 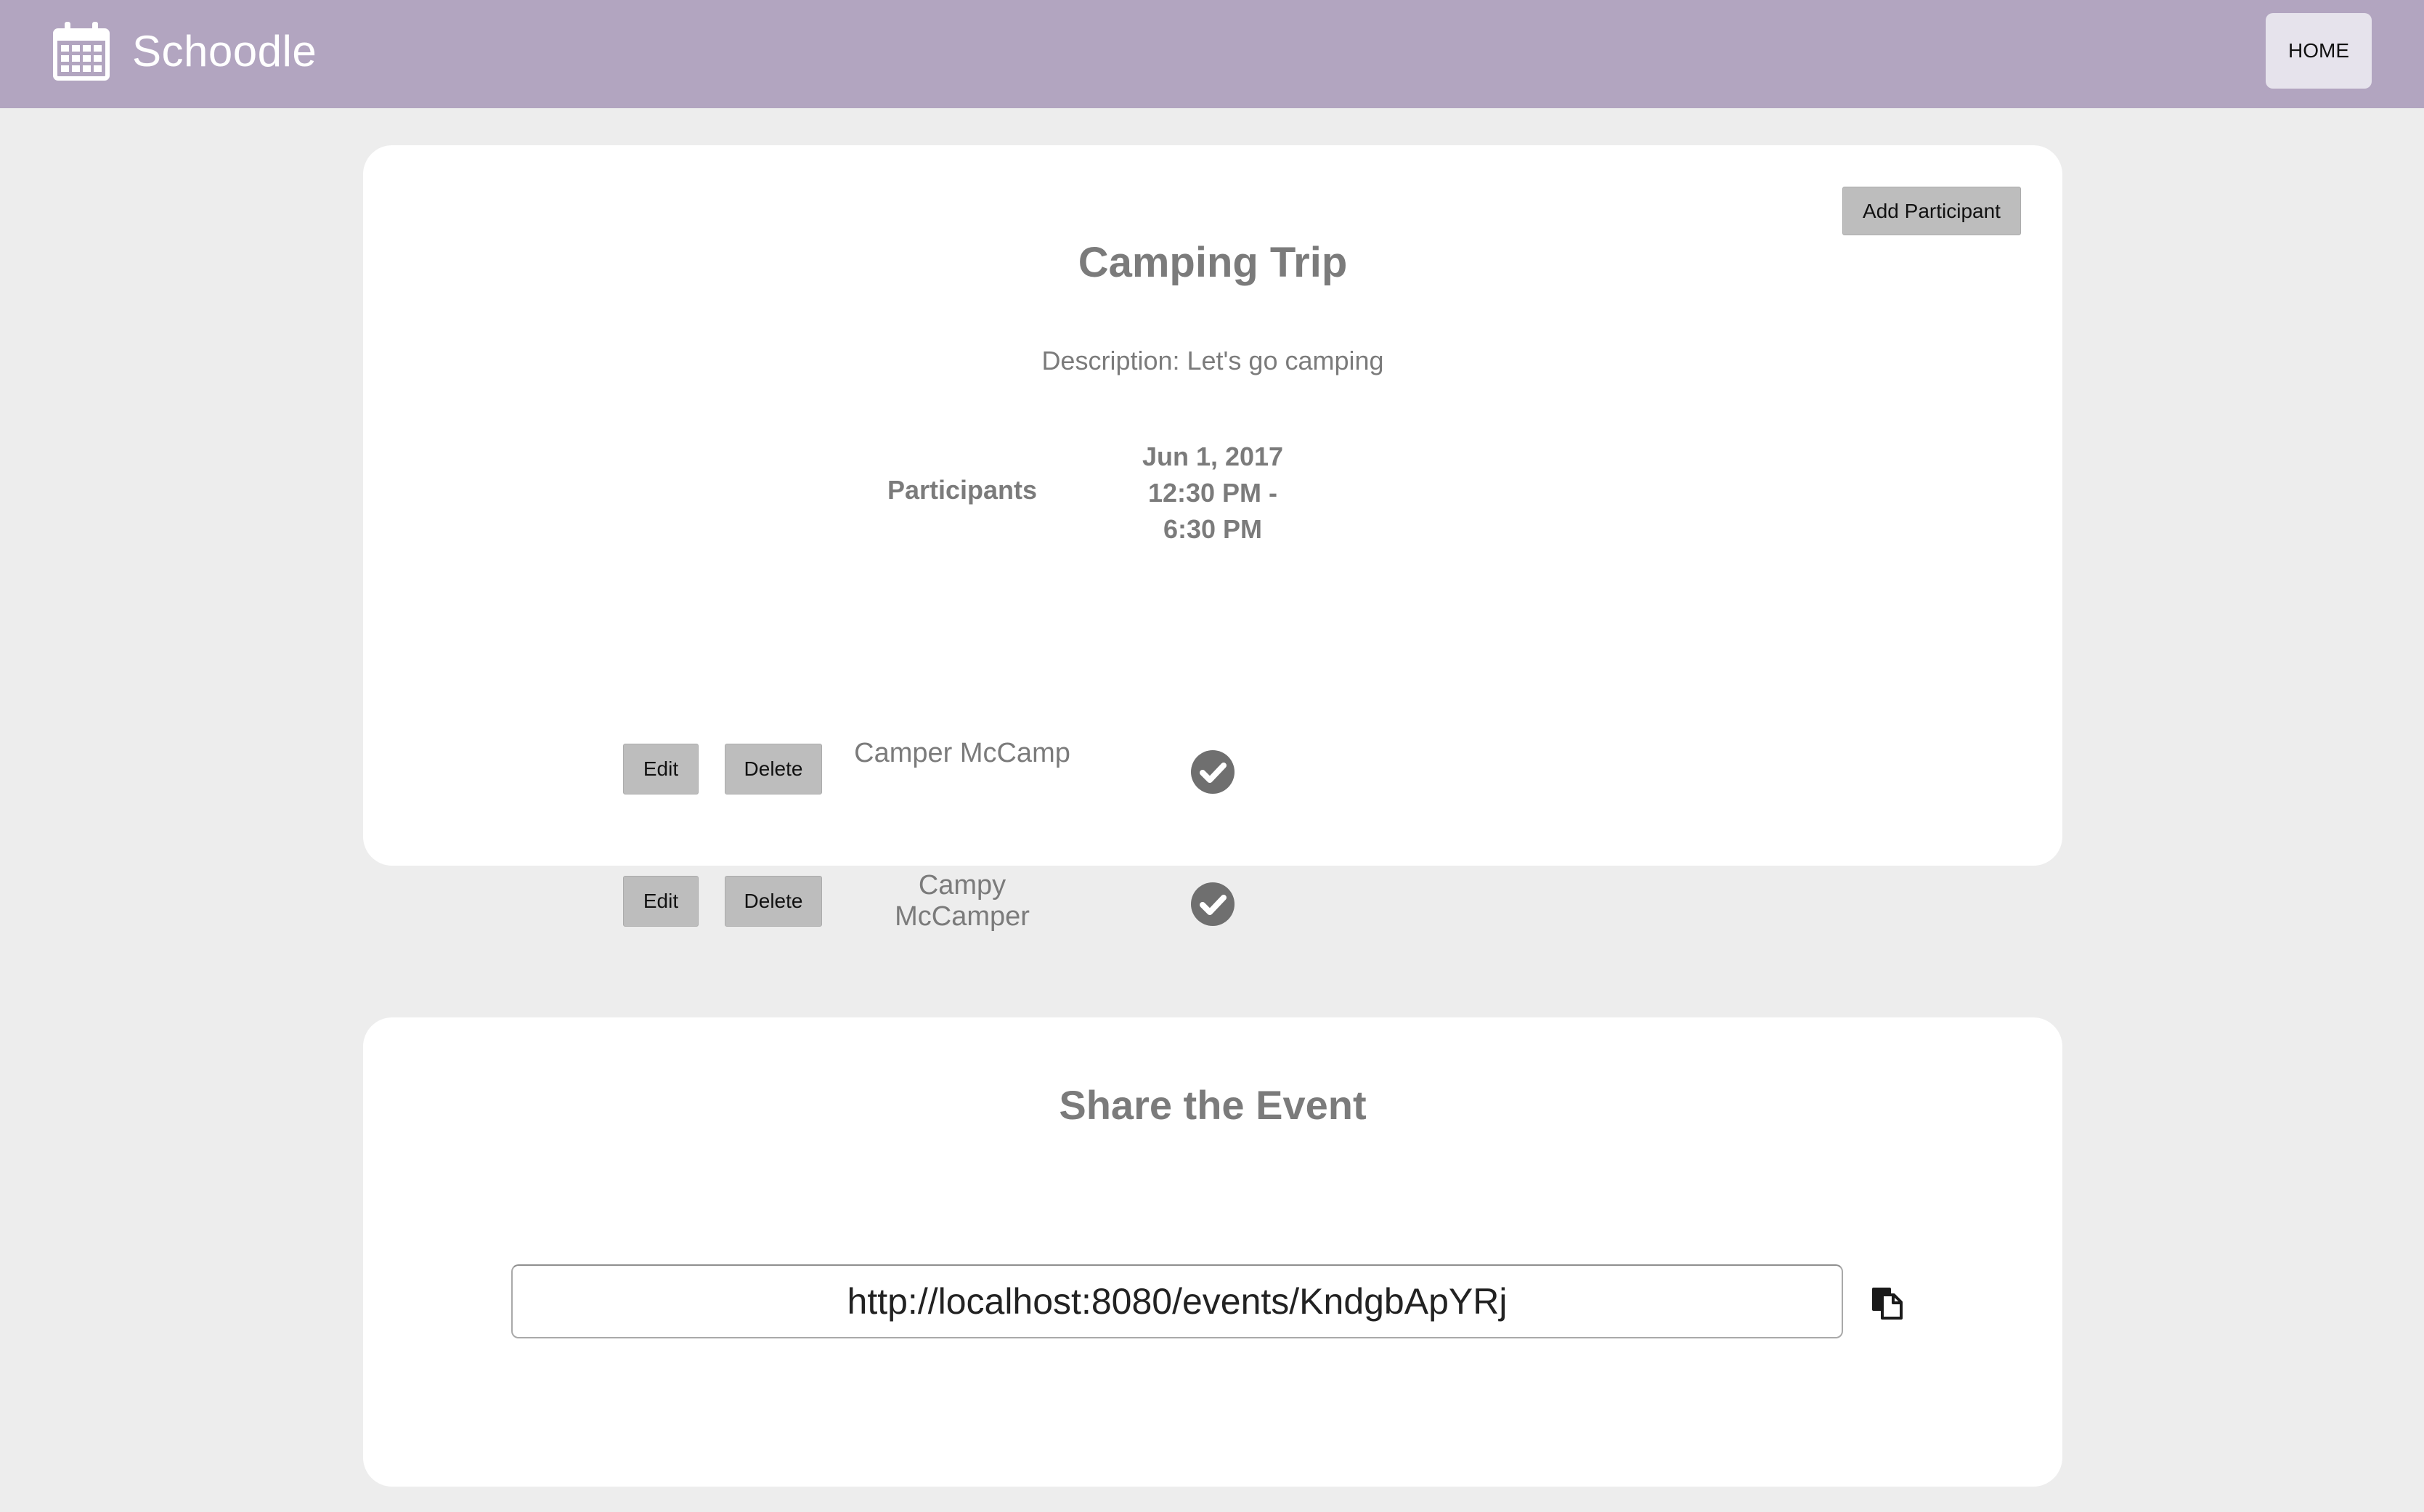 I want to click on timeslot-column-header: Jun 1, 2017 12:30 PM - 6:30 PM, so click(x=1212, y=493).